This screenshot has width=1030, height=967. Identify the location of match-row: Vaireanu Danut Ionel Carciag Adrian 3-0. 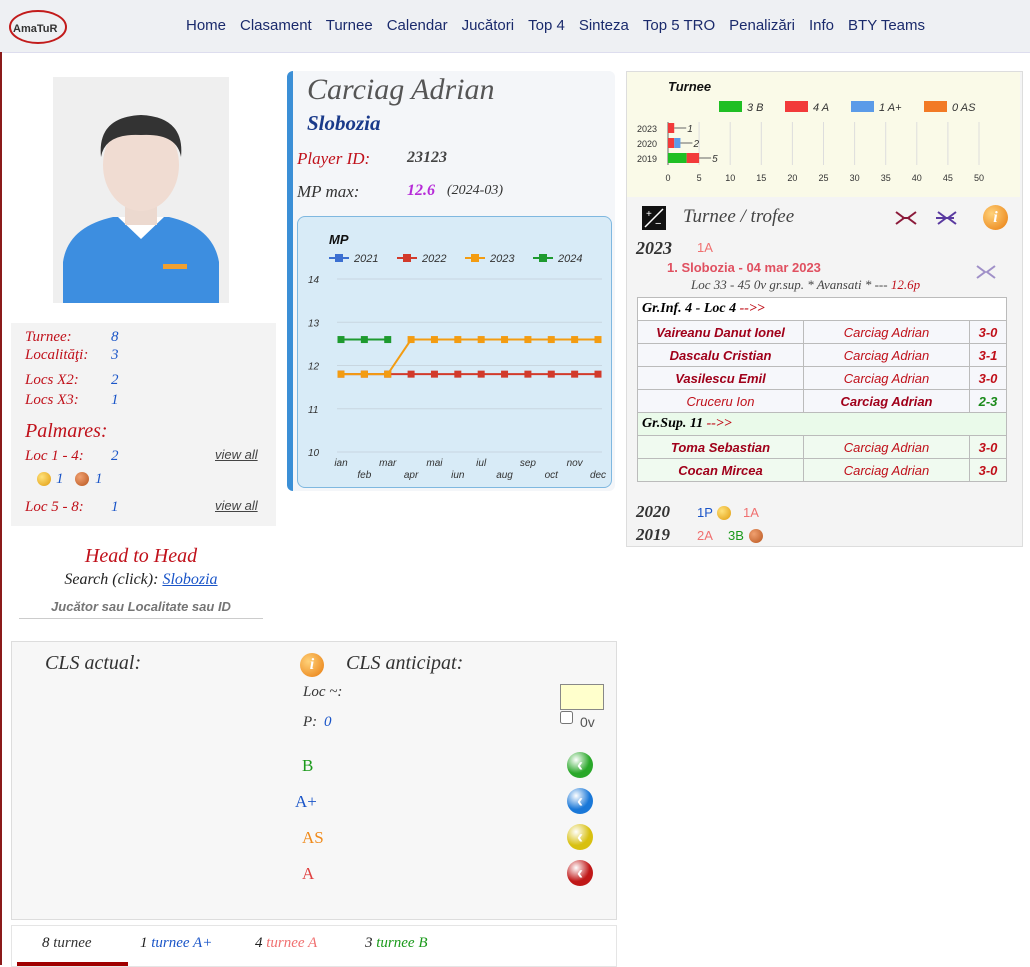
(822, 332).